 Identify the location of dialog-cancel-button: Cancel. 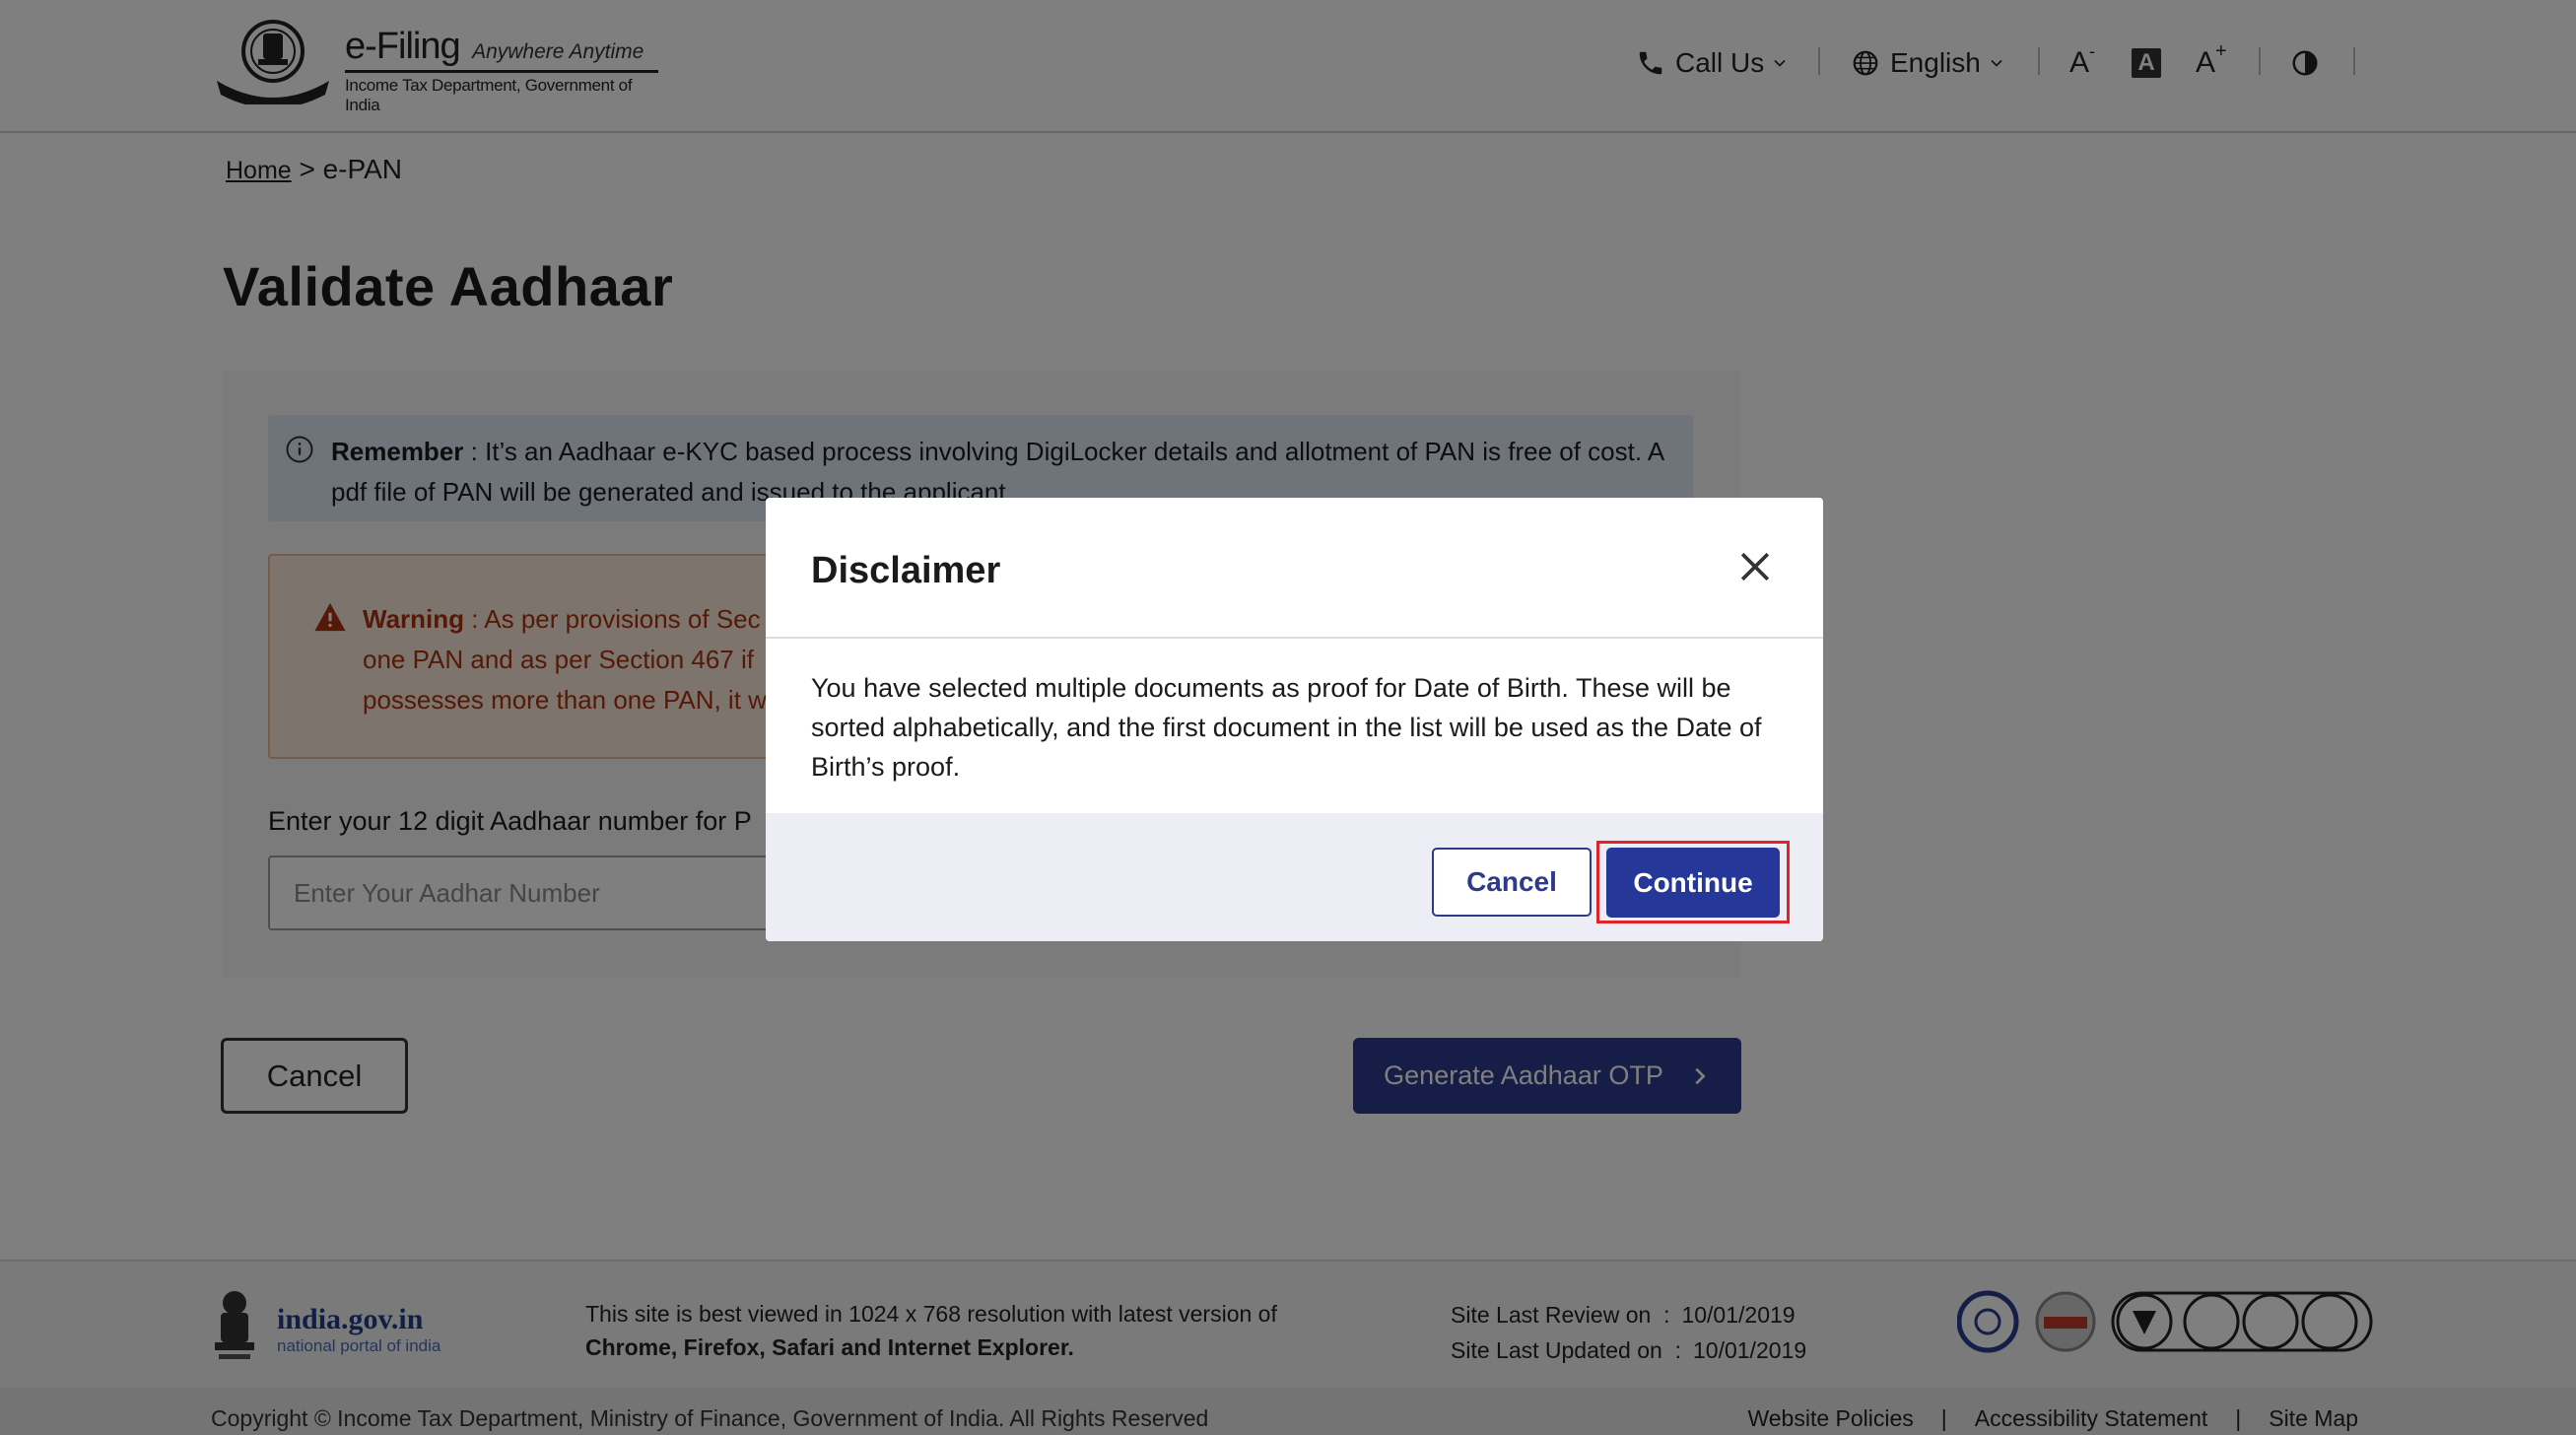
(1512, 882).